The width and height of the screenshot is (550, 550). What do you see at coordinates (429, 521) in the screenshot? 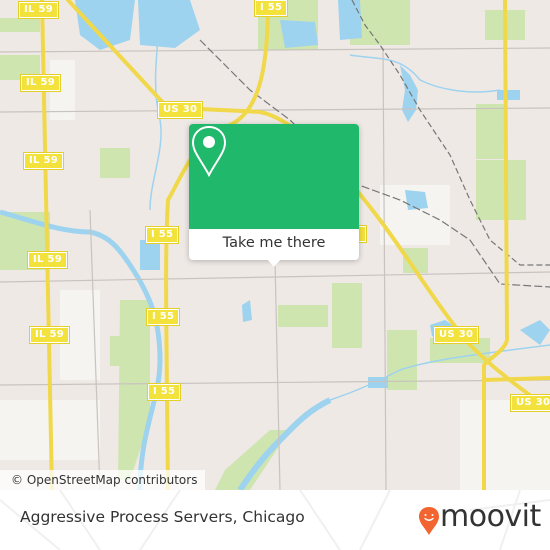
I see `moovit-pin-icon` at bounding box center [429, 521].